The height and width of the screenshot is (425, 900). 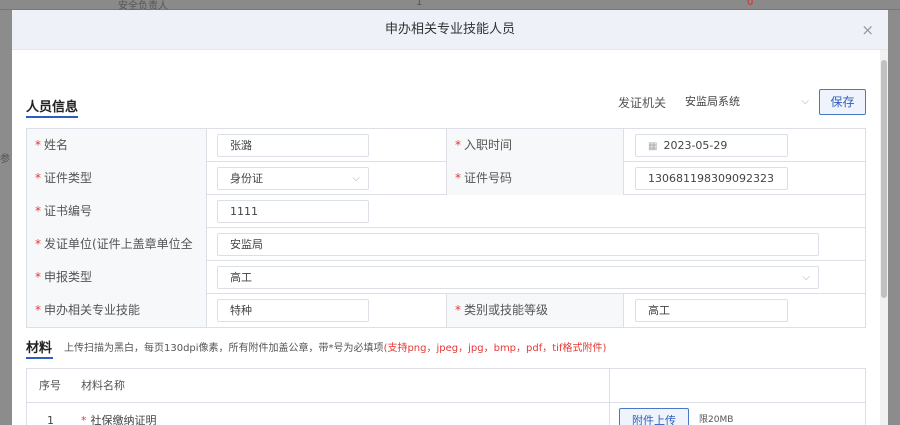 What do you see at coordinates (119, 419) in the screenshot?
I see `row-material-name: * 社保缴纳证明` at bounding box center [119, 419].